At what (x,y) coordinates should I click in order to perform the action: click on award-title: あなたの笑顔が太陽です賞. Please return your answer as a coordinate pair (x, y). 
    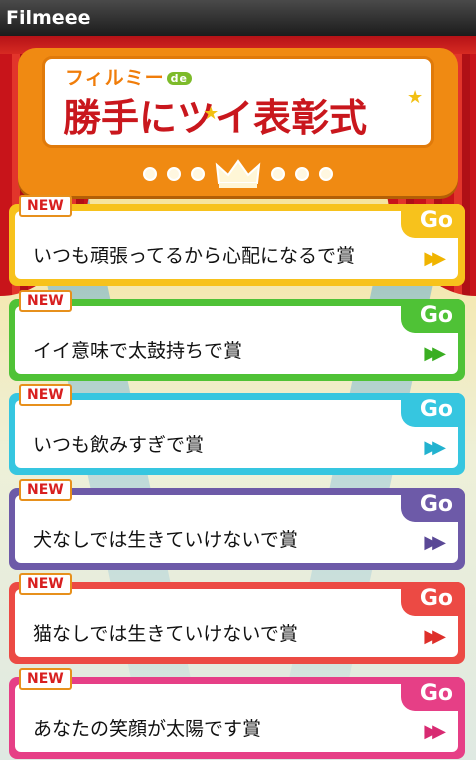
    Looking at the image, I should click on (147, 728).